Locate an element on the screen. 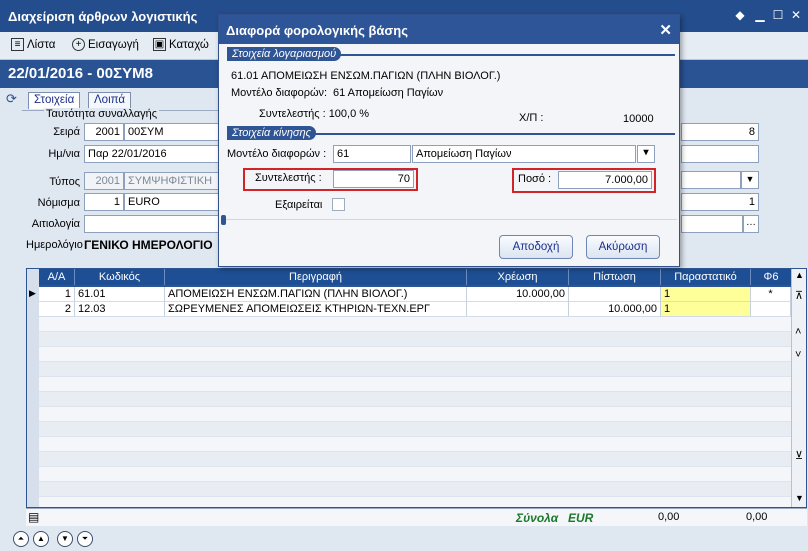 The image size is (808, 551). reason-label: Αιτιολογία is located at coordinates (55, 224).